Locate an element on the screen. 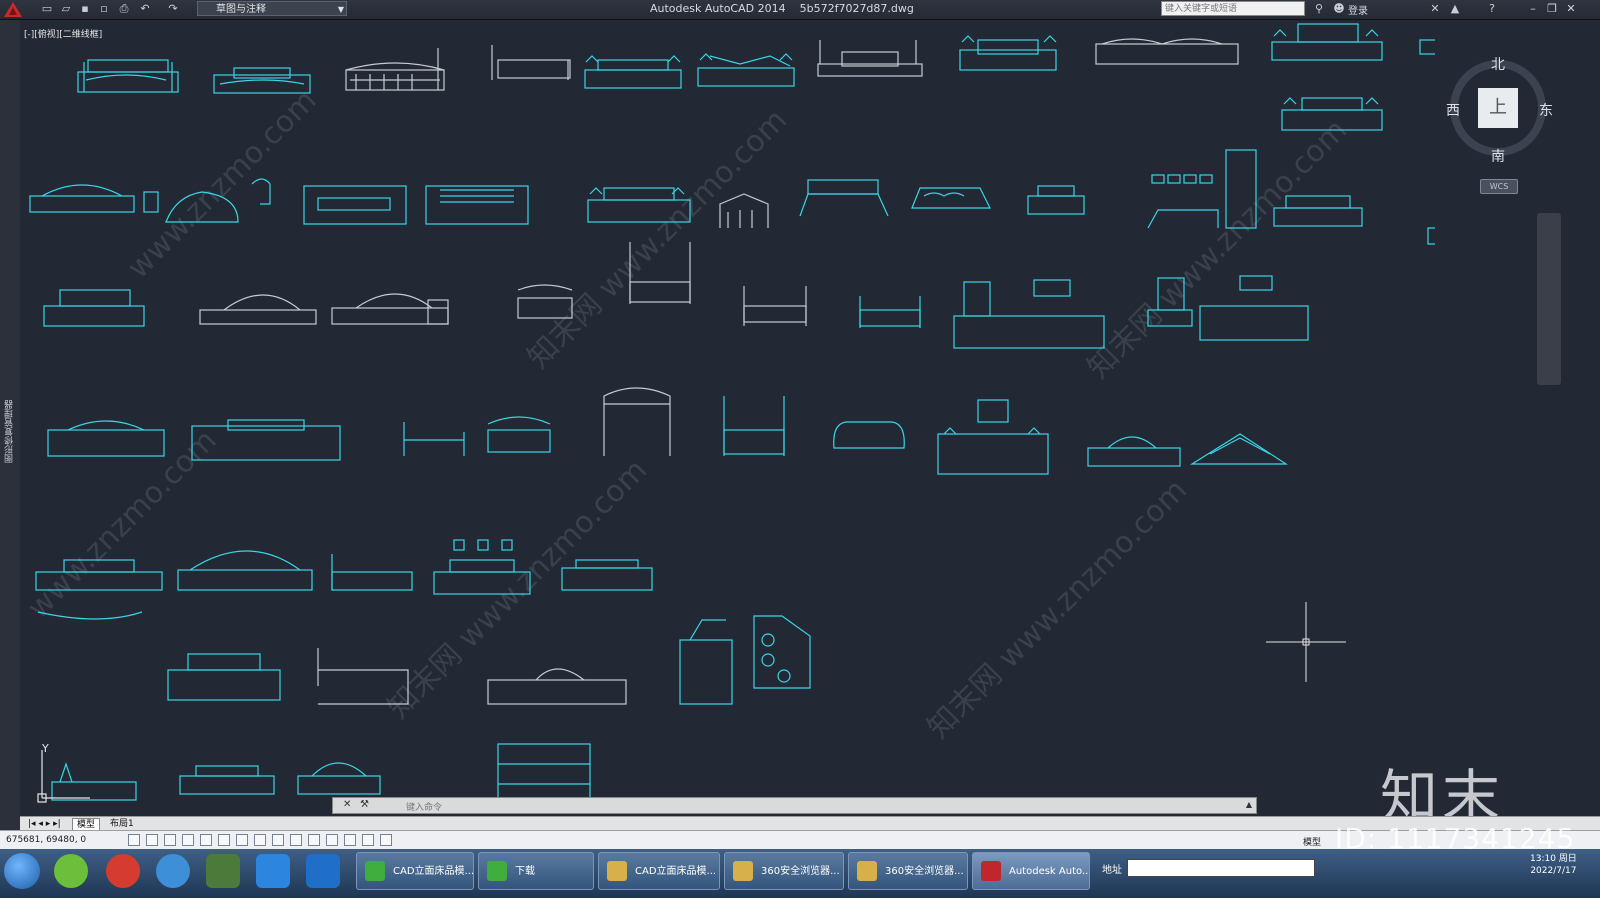 This screenshot has height=898, width=1600. quick-properties-icon is located at coordinates (332, 840).